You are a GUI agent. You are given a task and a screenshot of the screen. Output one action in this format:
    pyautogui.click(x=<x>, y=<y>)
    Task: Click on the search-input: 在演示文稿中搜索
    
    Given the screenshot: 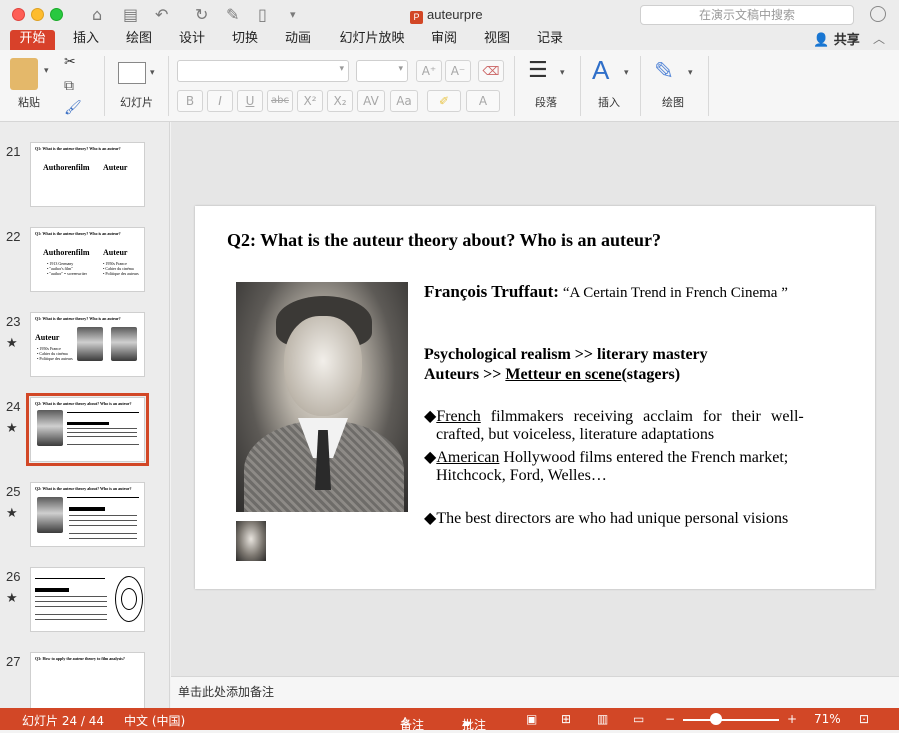 What is the action you would take?
    pyautogui.click(x=747, y=15)
    